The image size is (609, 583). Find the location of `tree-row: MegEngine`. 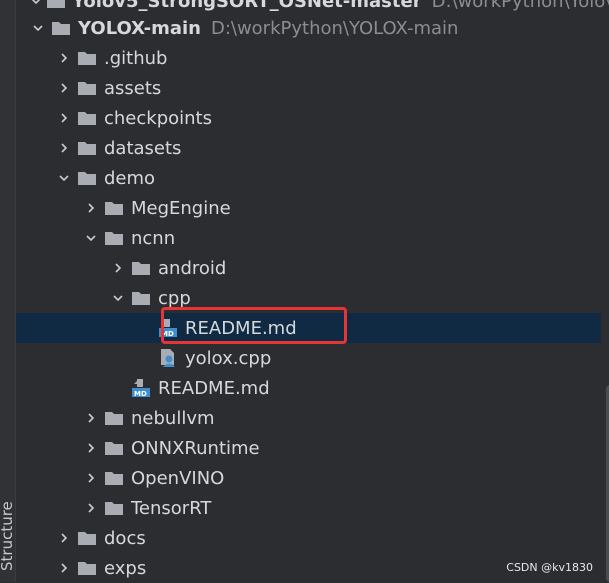

tree-row: MegEngine is located at coordinates (308, 208).